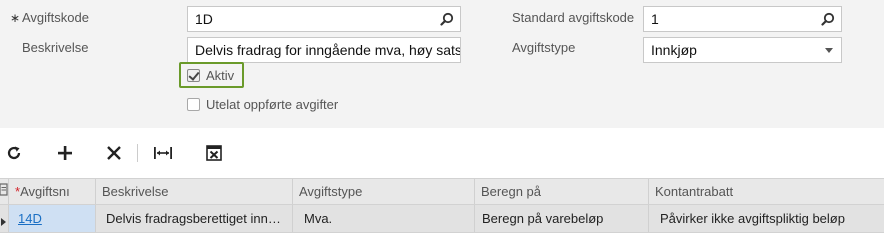 The image size is (884, 242). What do you see at coordinates (829, 50) in the screenshot?
I see `chevron-down-icon` at bounding box center [829, 50].